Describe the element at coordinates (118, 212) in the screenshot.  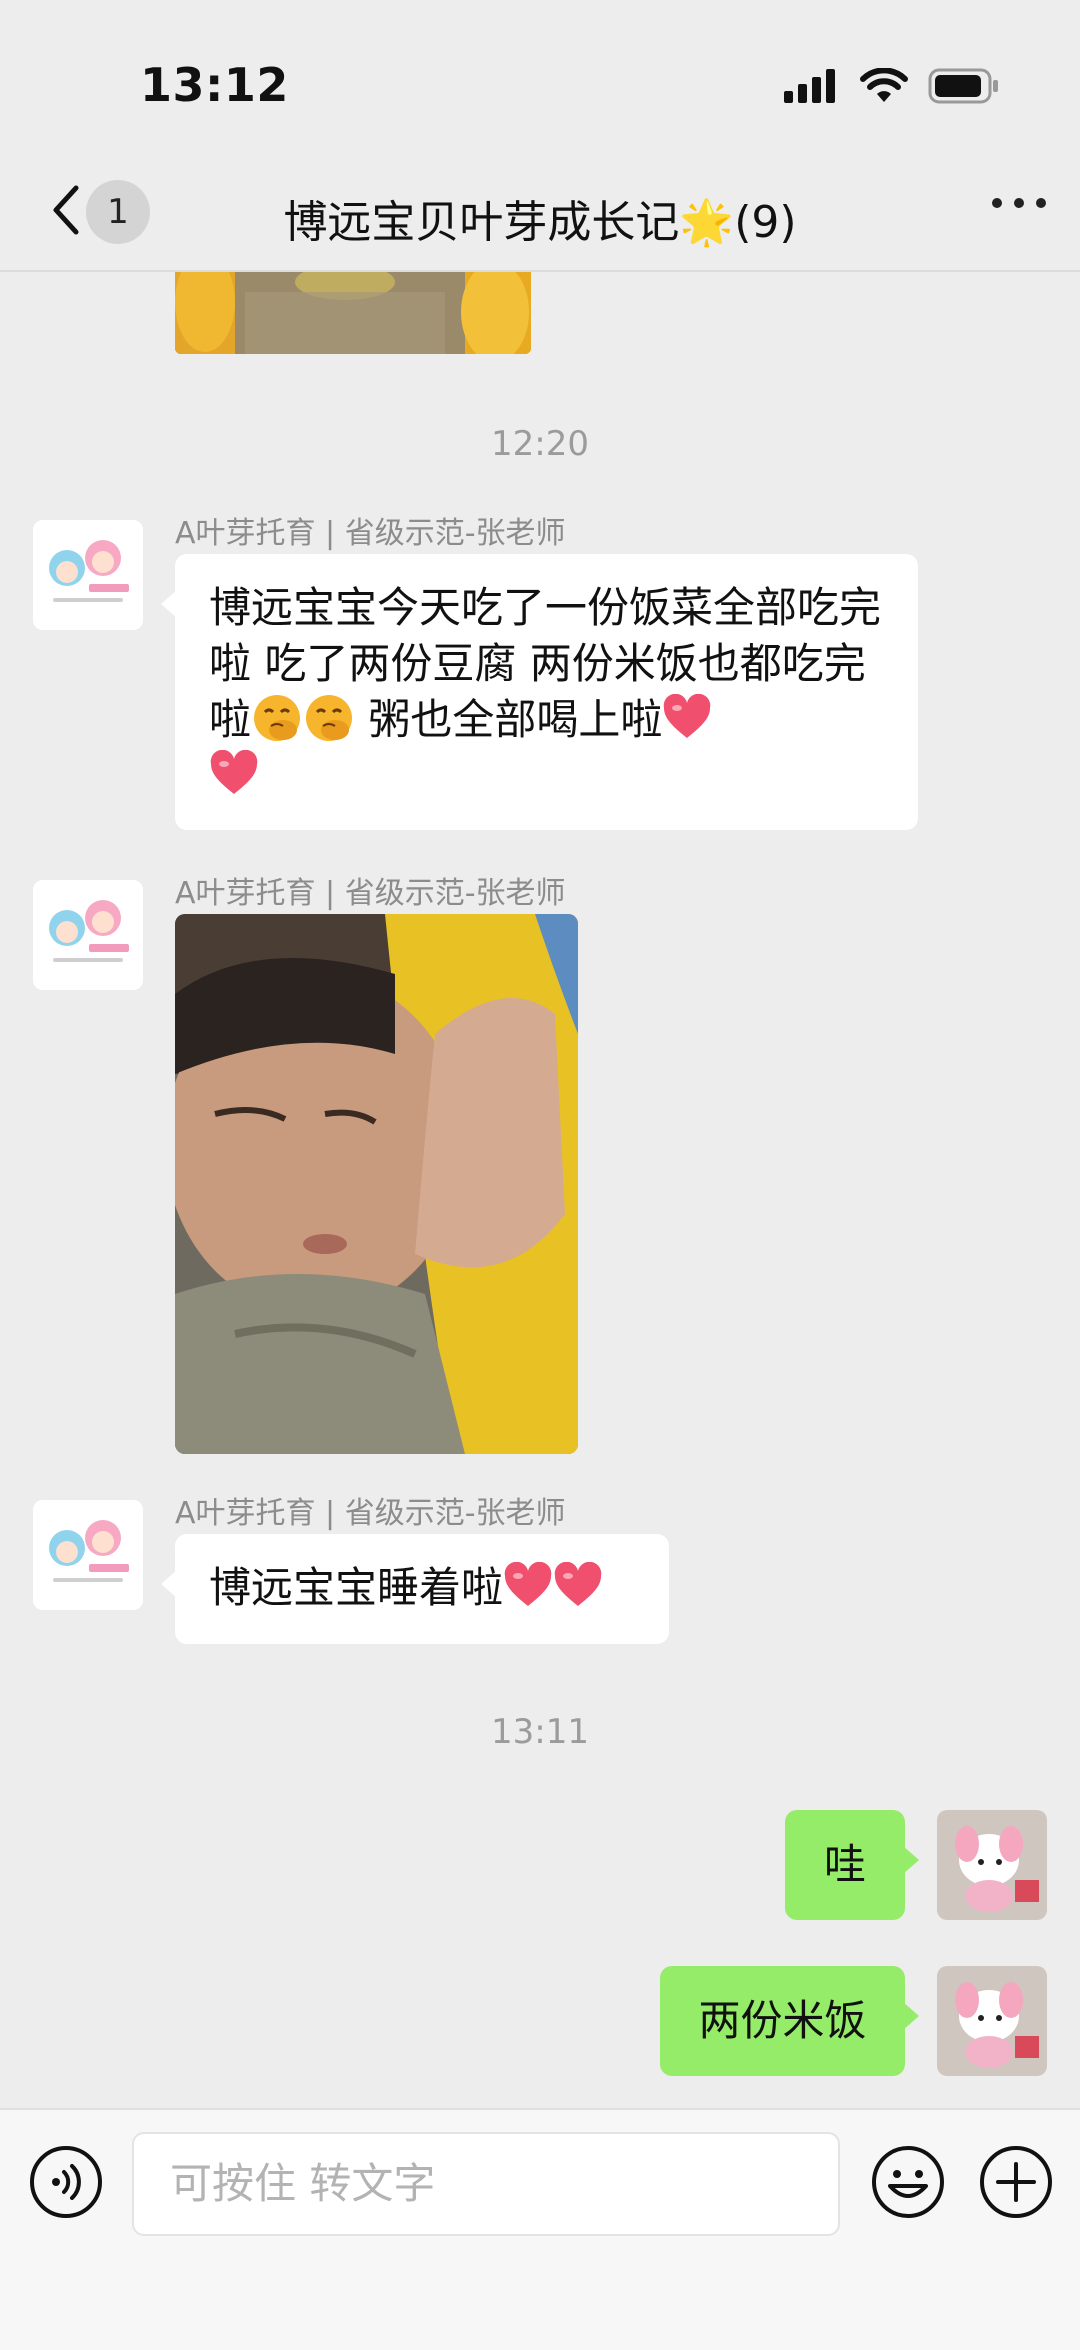
I see `unread-badge: 1` at that location.